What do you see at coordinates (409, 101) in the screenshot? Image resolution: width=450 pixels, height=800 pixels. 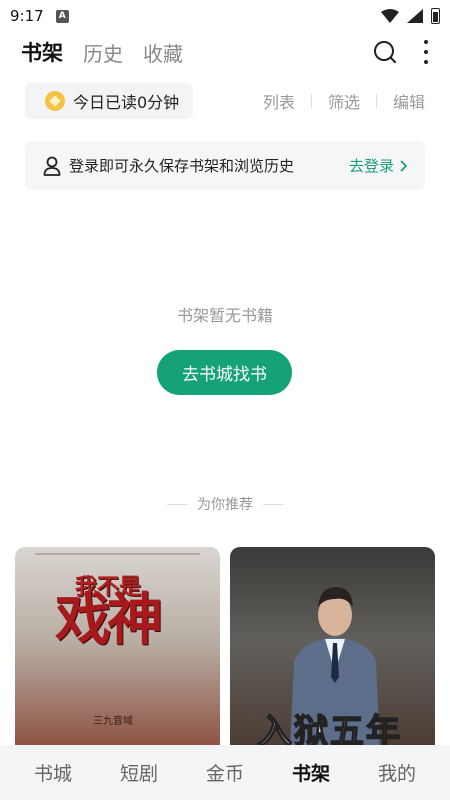 I see `edit-button: 编辑` at bounding box center [409, 101].